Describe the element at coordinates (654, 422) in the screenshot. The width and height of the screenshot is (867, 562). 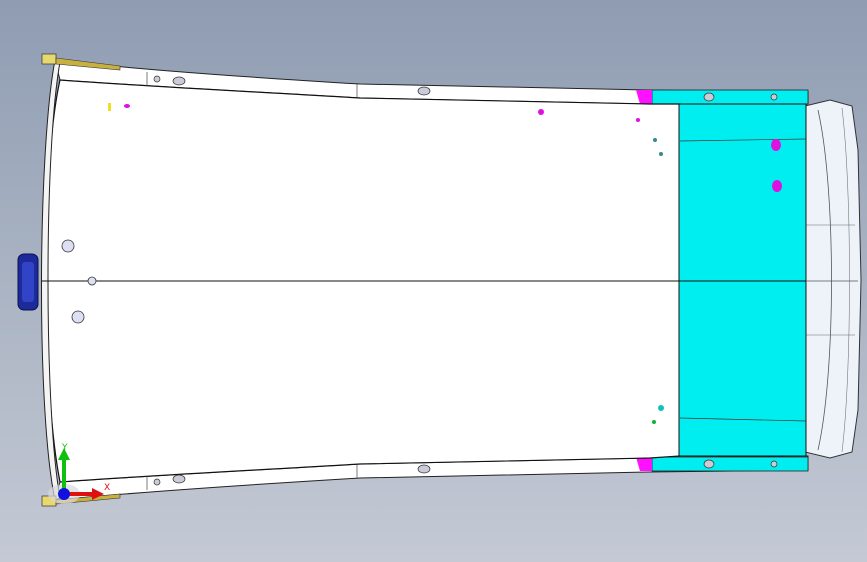
I see `green-feature` at that location.